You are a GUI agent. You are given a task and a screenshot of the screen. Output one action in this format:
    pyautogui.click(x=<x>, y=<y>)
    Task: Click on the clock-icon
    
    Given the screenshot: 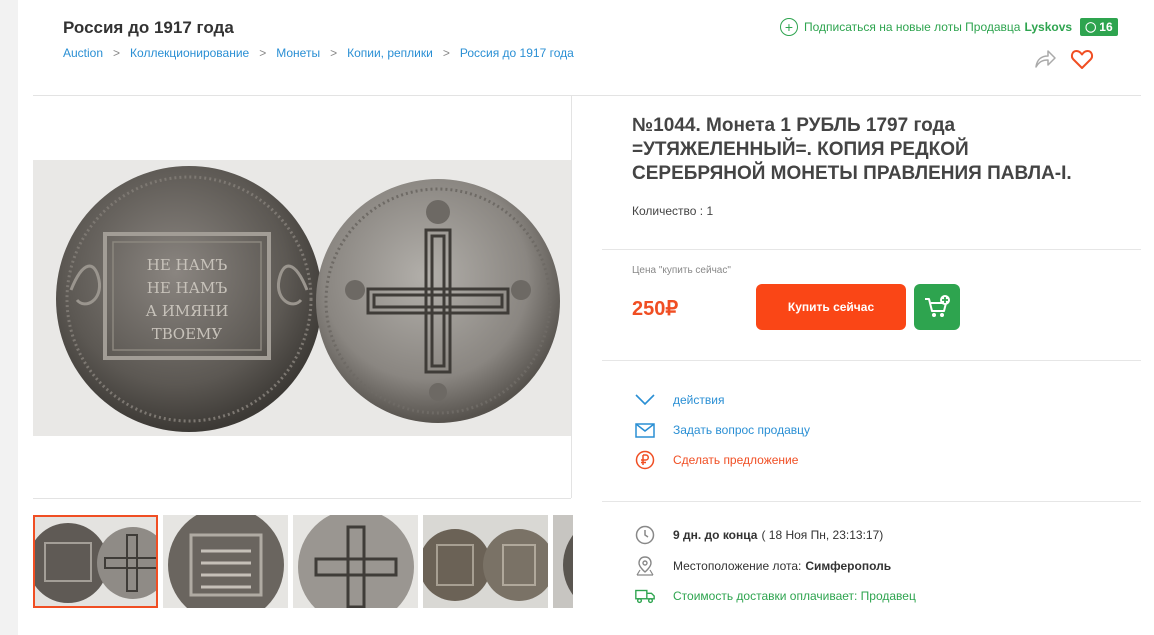 What is the action you would take?
    pyautogui.click(x=645, y=535)
    